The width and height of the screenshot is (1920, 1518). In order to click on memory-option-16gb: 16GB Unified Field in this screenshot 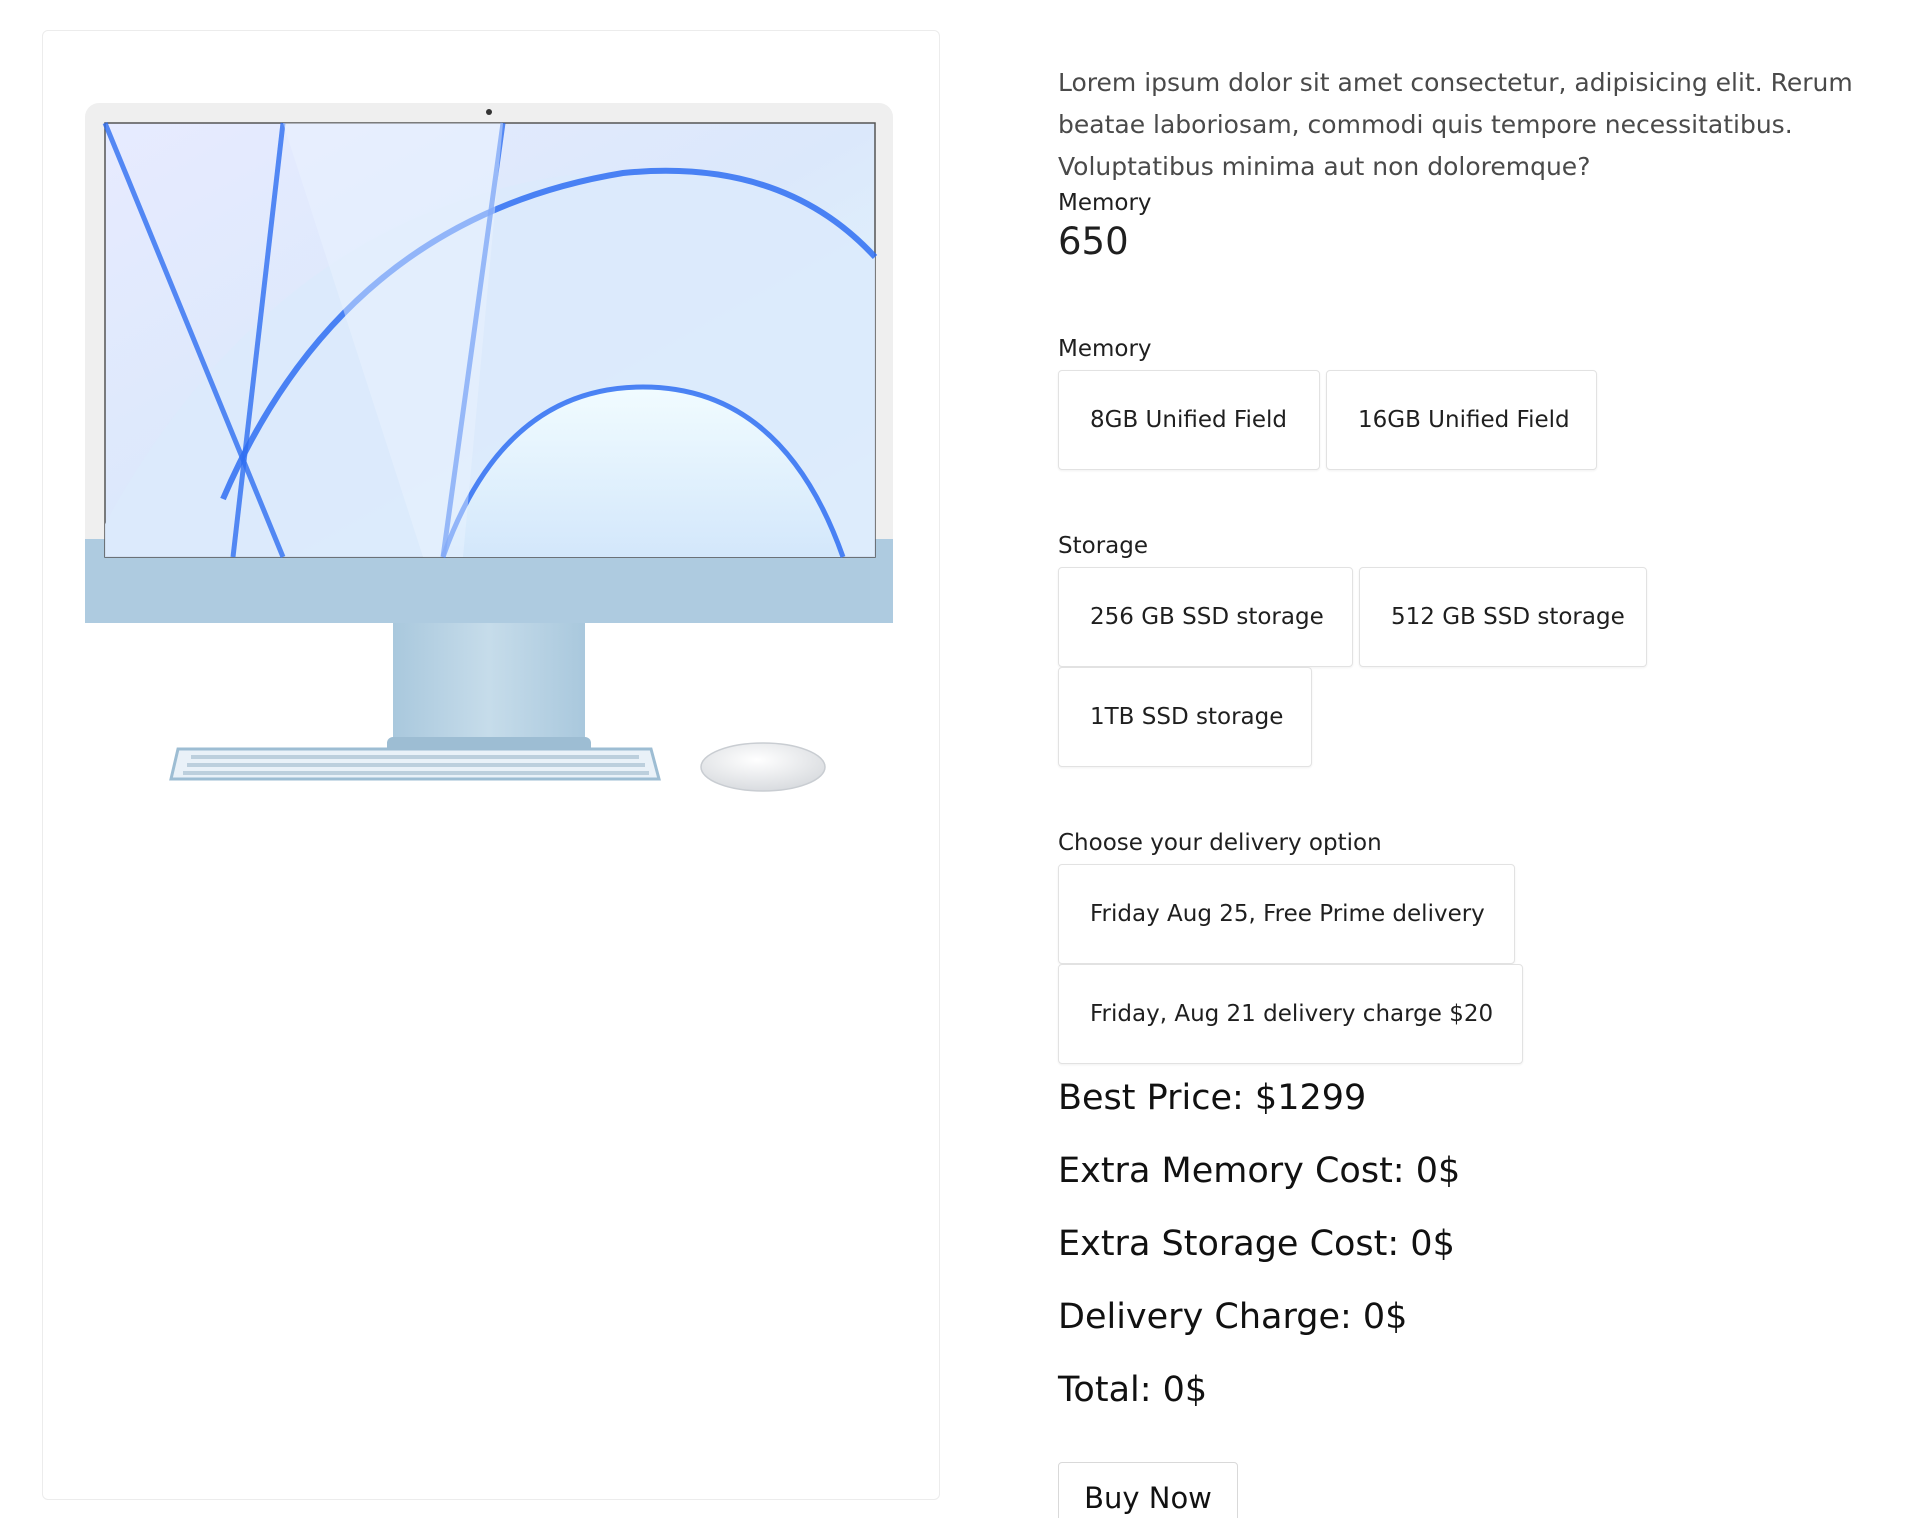, I will do `click(1461, 420)`.